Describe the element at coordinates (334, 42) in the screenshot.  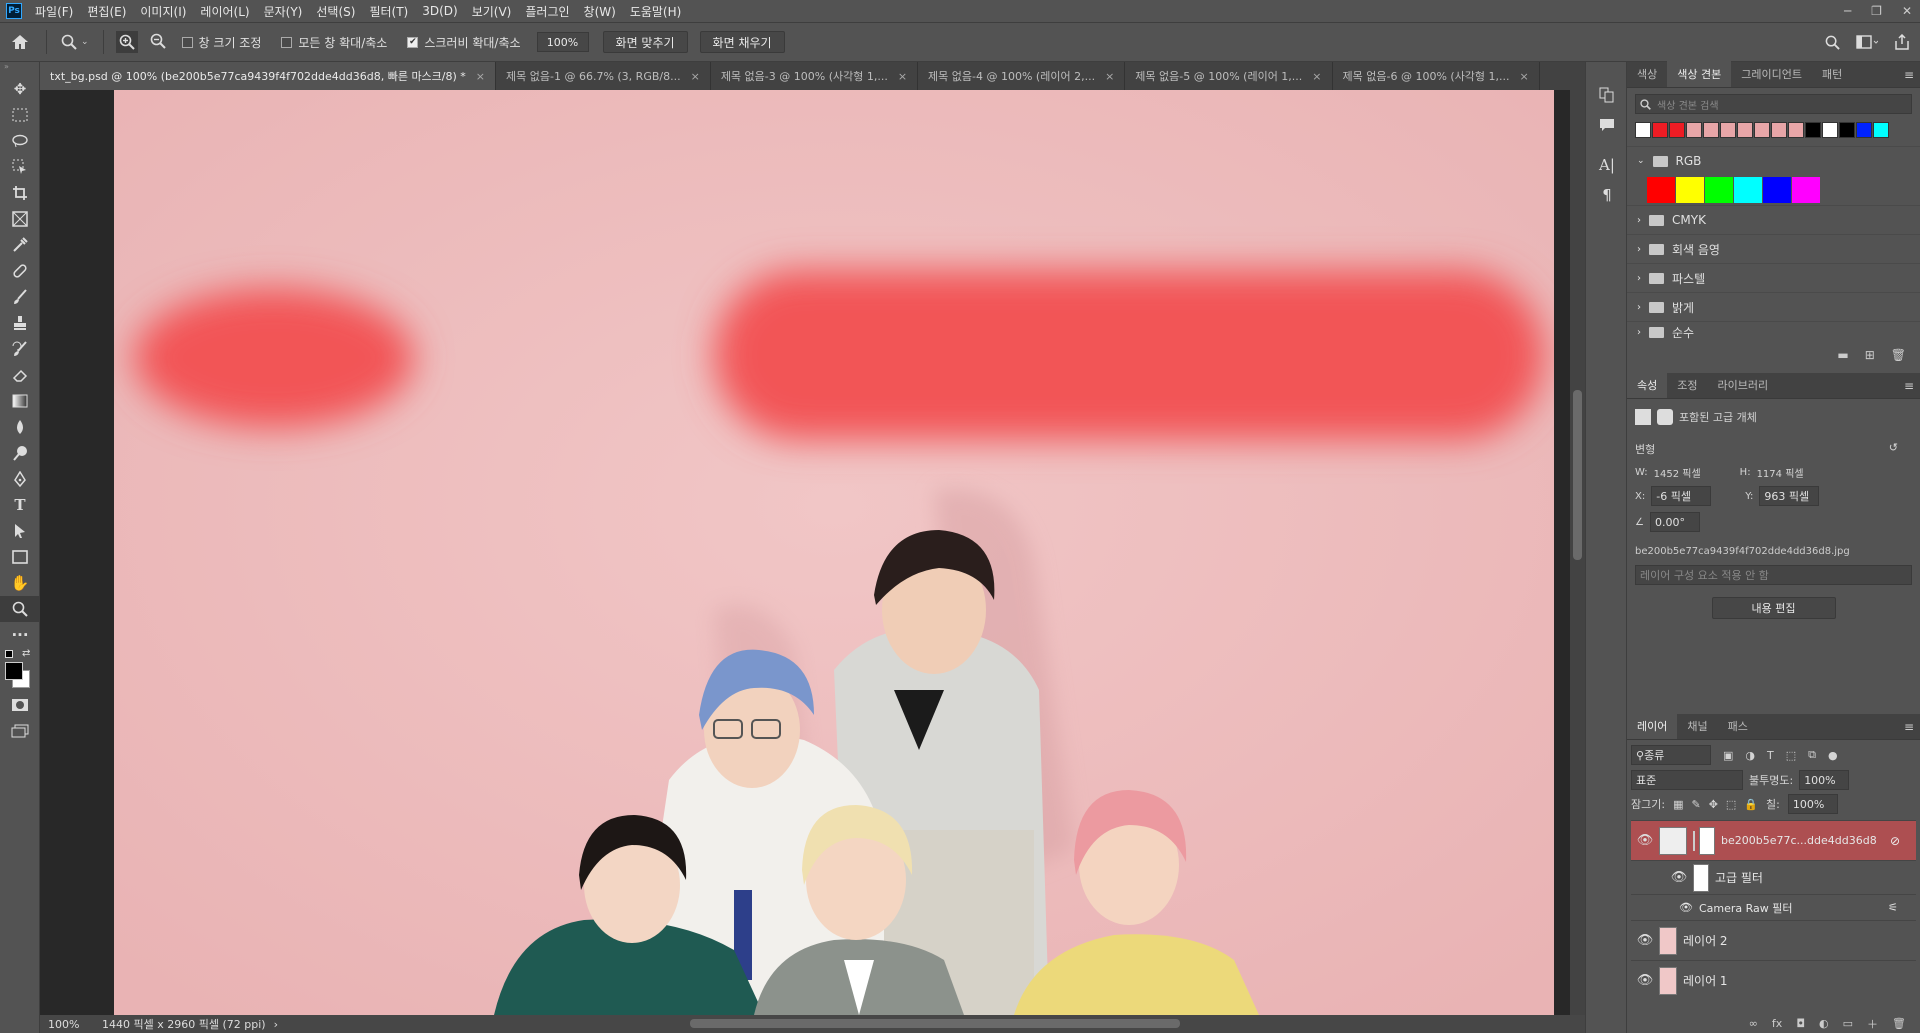
I see `zoom-all-windows-checkbox: 모든 창 확대/축소` at that location.